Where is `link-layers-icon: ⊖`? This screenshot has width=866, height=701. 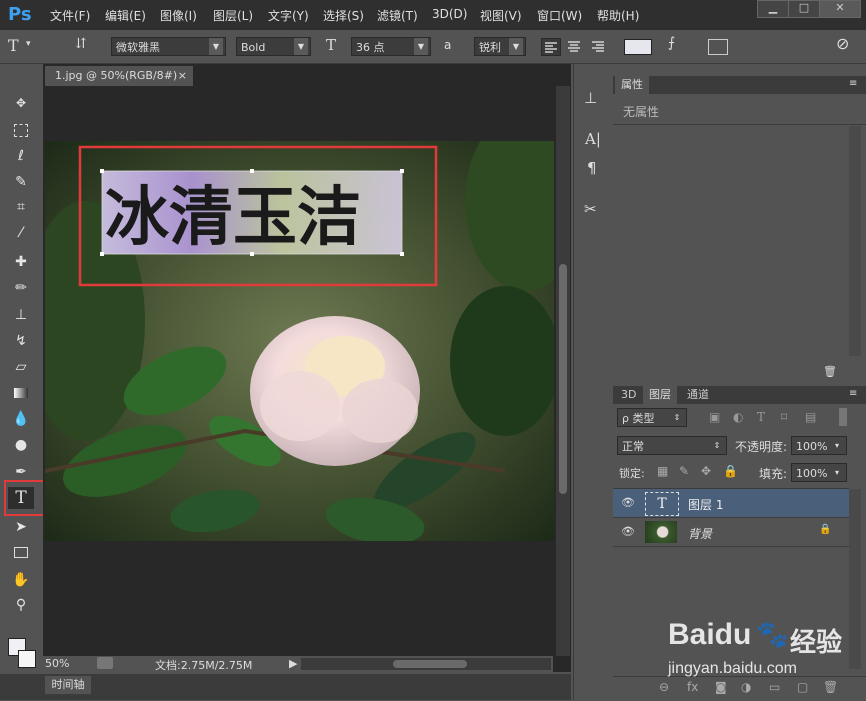
link-layers-icon: ⊖ is located at coordinates (664, 687).